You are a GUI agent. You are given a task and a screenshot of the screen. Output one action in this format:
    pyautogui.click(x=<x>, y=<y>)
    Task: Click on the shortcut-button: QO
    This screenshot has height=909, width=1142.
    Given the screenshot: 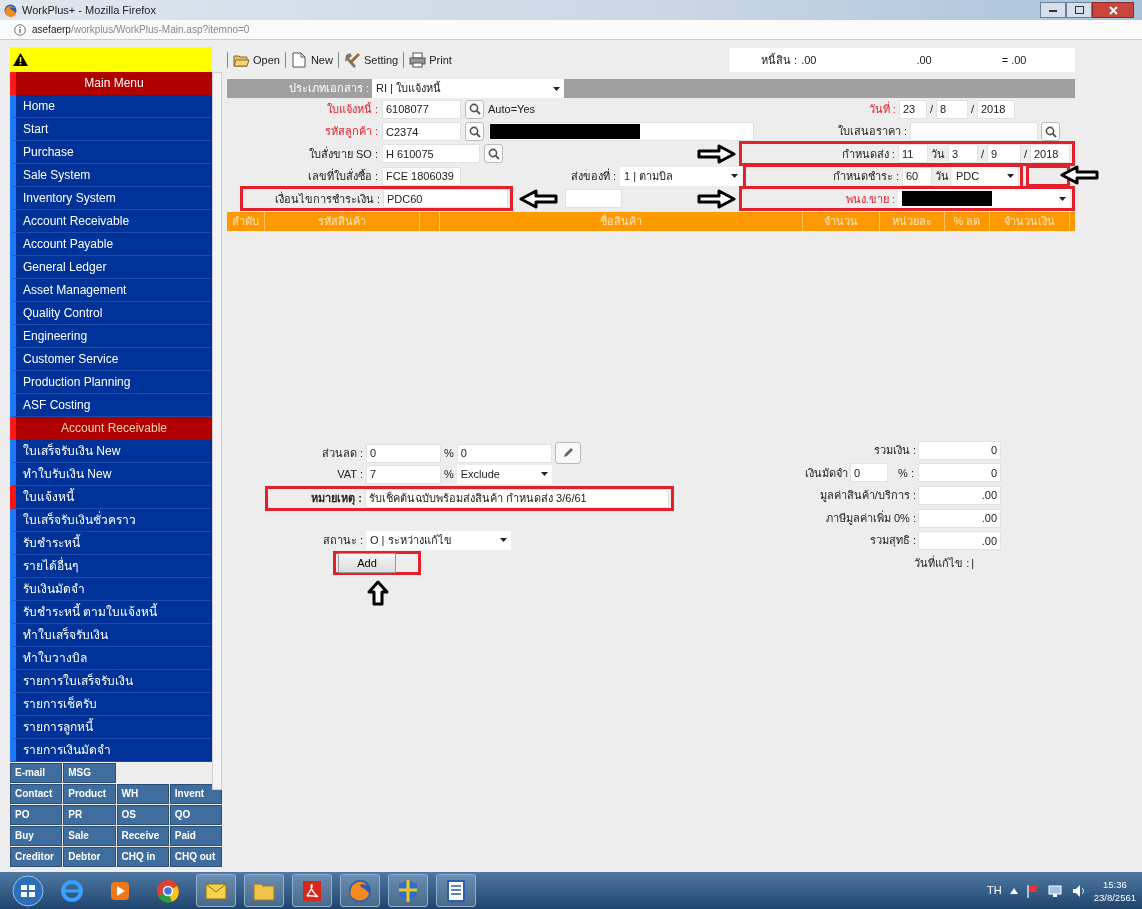 What is the action you would take?
    pyautogui.click(x=195, y=815)
    